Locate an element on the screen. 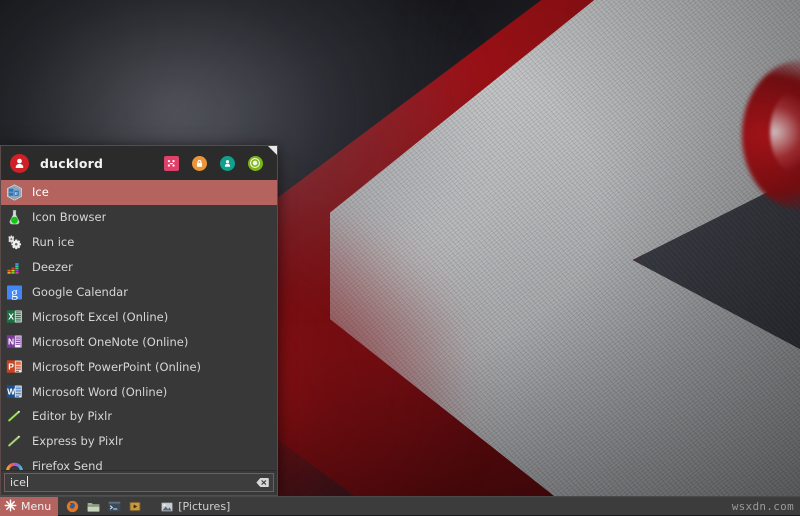  svg-text: W is located at coordinates (11, 392).